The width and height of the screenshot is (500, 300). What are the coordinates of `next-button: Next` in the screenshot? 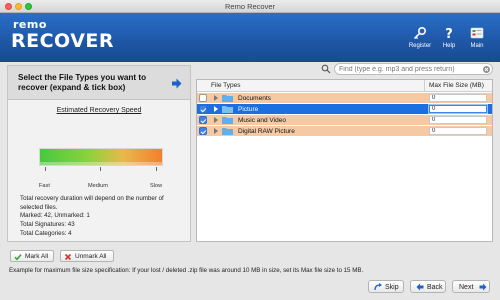 It's located at (471, 286).